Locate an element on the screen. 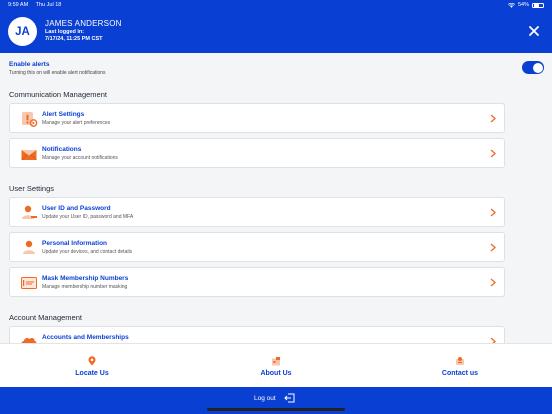 This screenshot has height=414, width=552. status-date: Thu Jul 18 is located at coordinates (48, 5).